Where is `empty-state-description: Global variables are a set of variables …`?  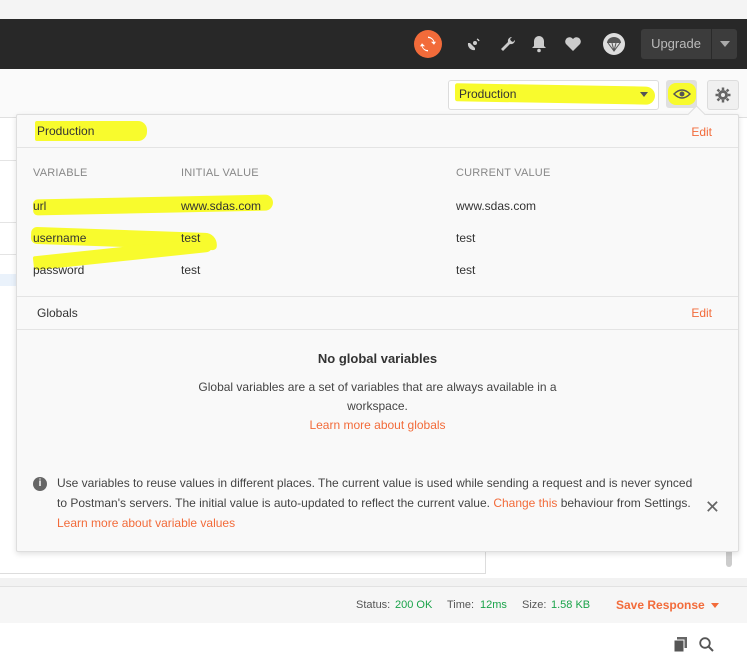
empty-state-description: Global variables are a set of variables … is located at coordinates (377, 396).